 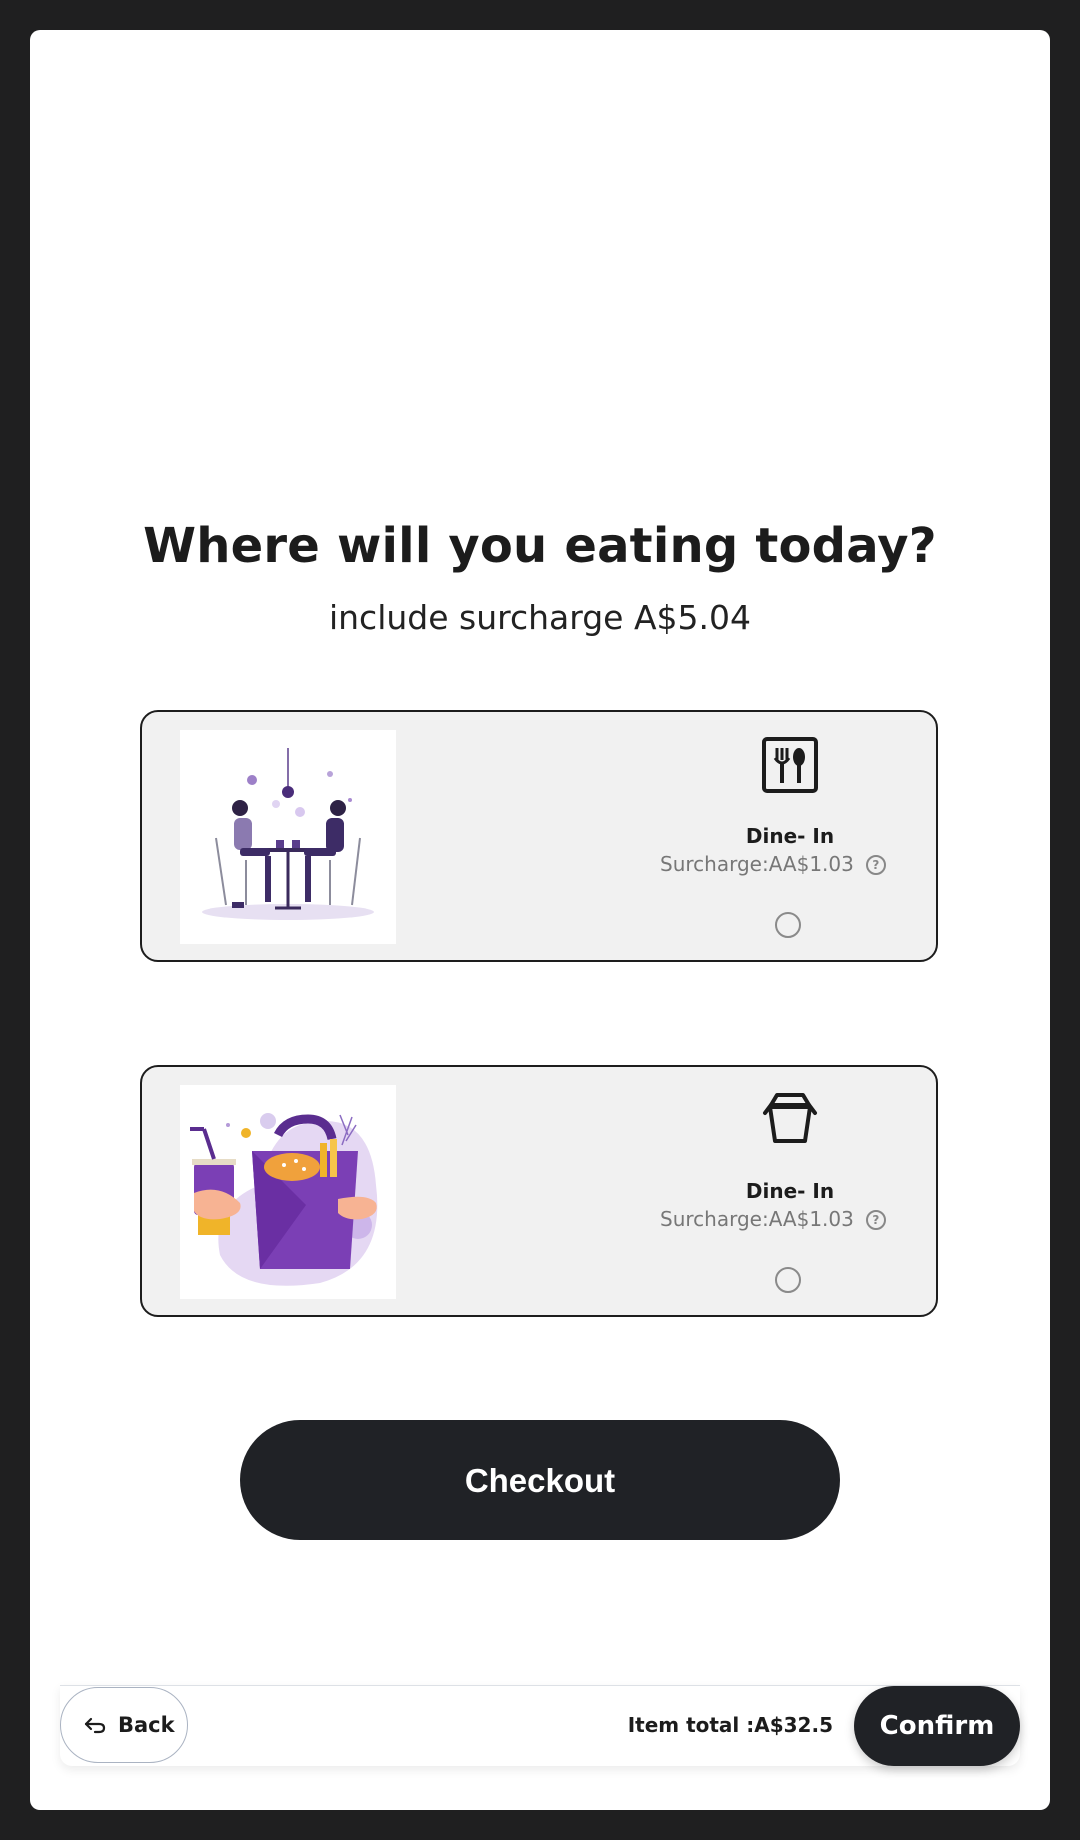 What do you see at coordinates (730, 1725) in the screenshot?
I see `item-total: Item total :A$32.5` at bounding box center [730, 1725].